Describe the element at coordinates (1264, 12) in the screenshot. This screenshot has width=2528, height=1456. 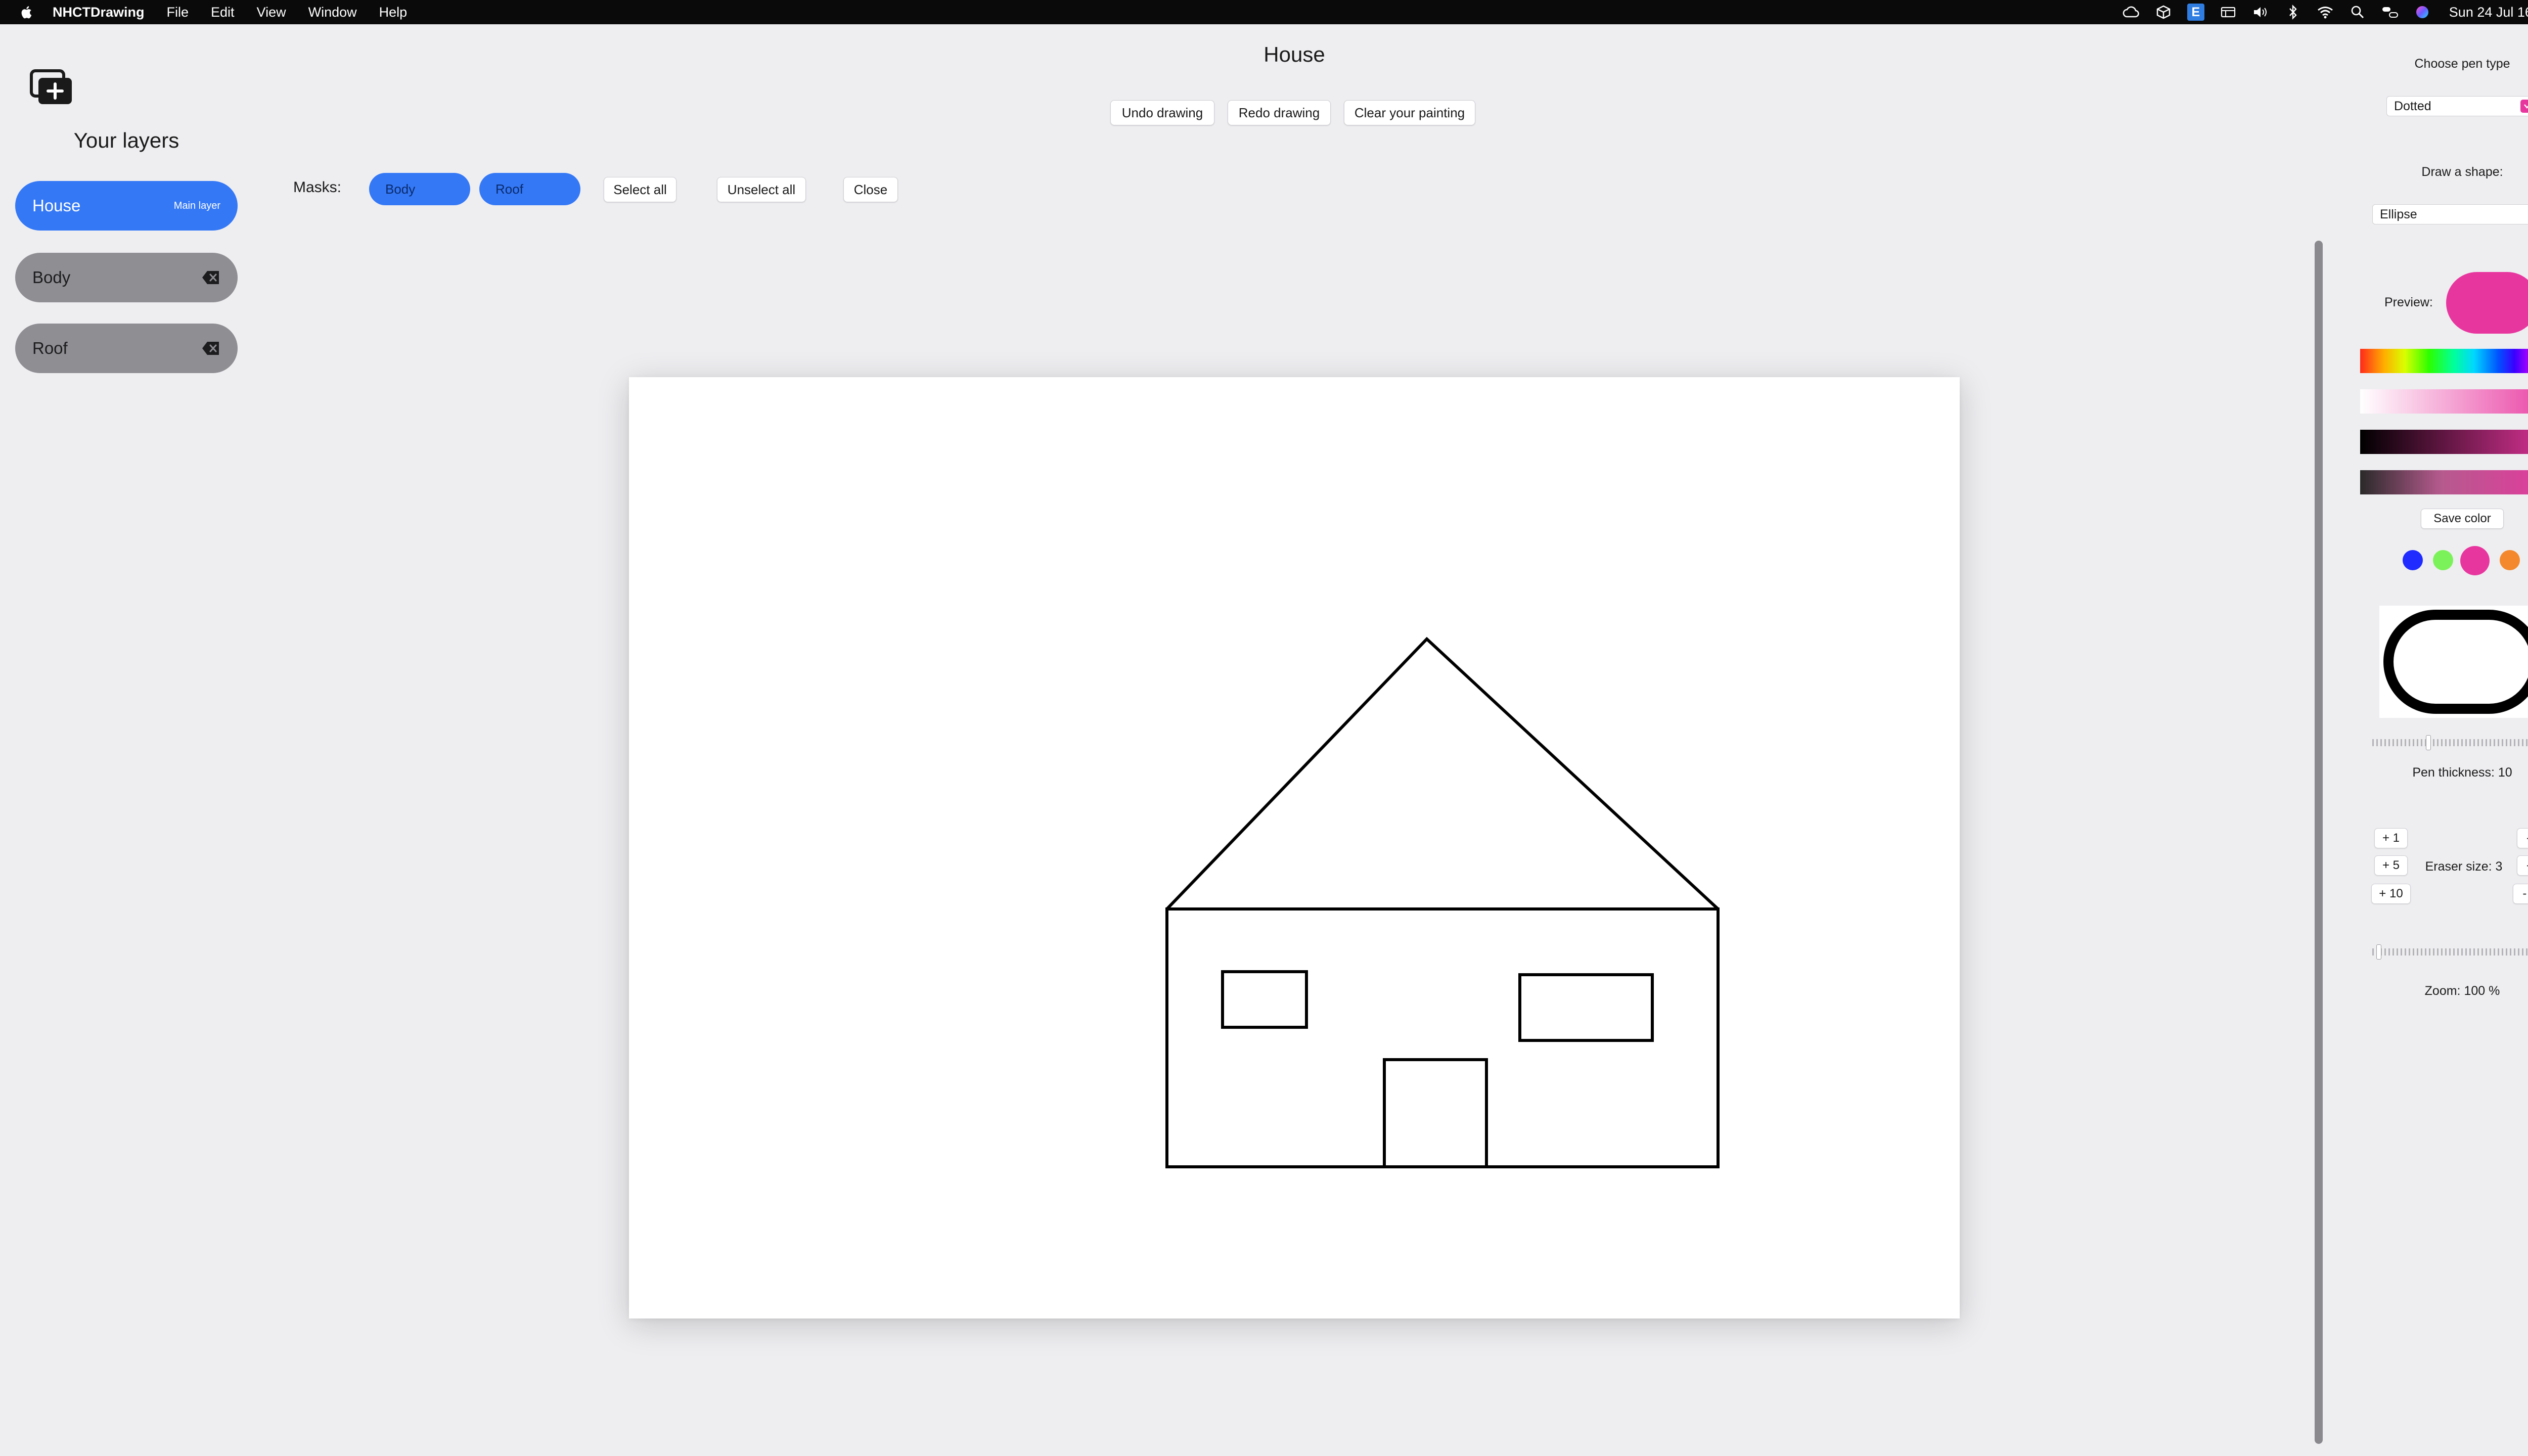
I see `menu-bar: NHCTDrawing File Edit View Window Help E` at that location.